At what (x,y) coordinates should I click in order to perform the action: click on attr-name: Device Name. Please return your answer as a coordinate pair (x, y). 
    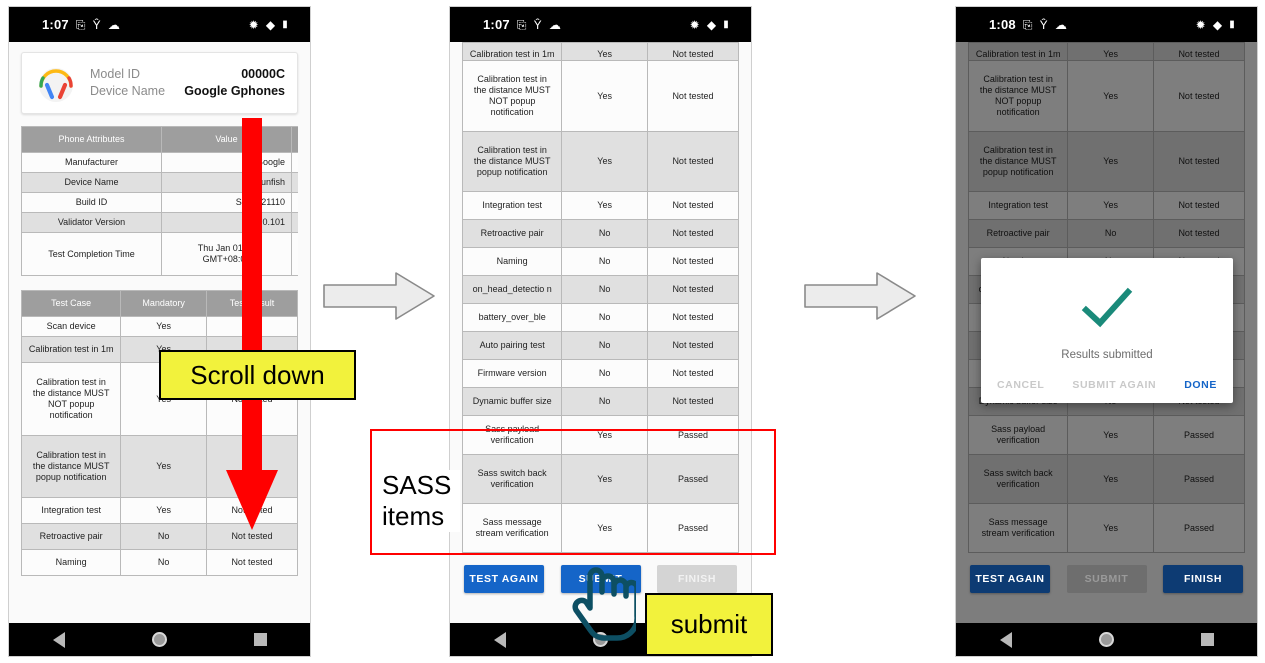
    Looking at the image, I should click on (91, 182).